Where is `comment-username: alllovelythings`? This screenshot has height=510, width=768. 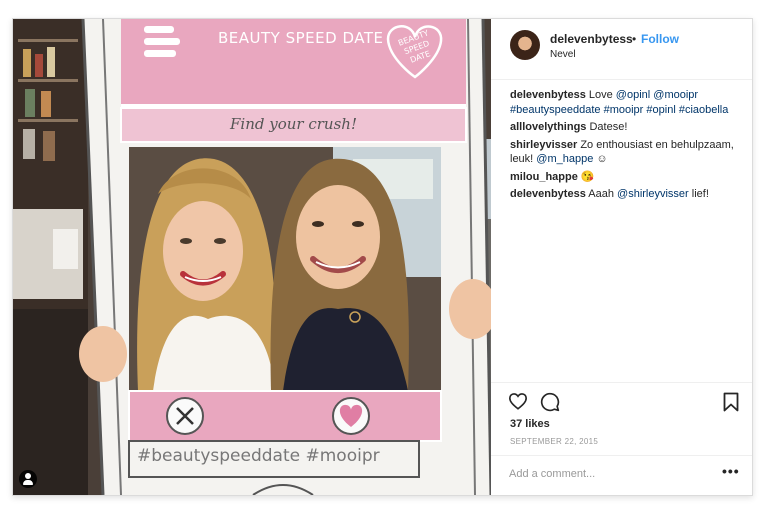 comment-username: alllovelythings is located at coordinates (548, 127).